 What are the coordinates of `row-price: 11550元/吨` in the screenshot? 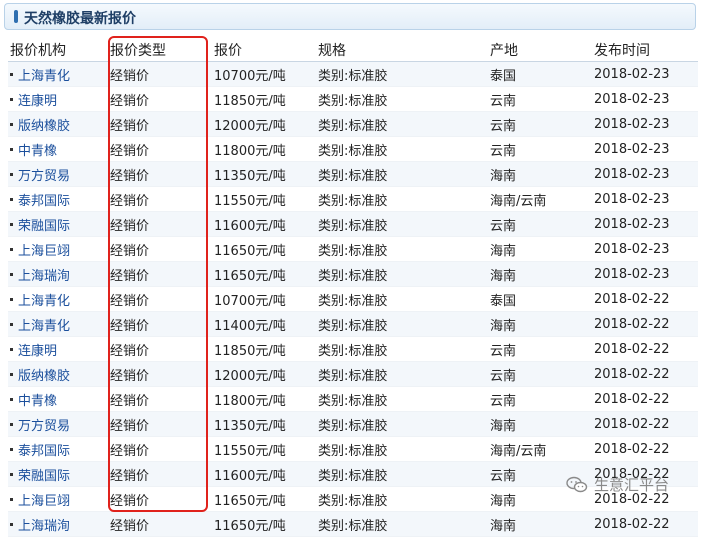 It's located at (250, 451).